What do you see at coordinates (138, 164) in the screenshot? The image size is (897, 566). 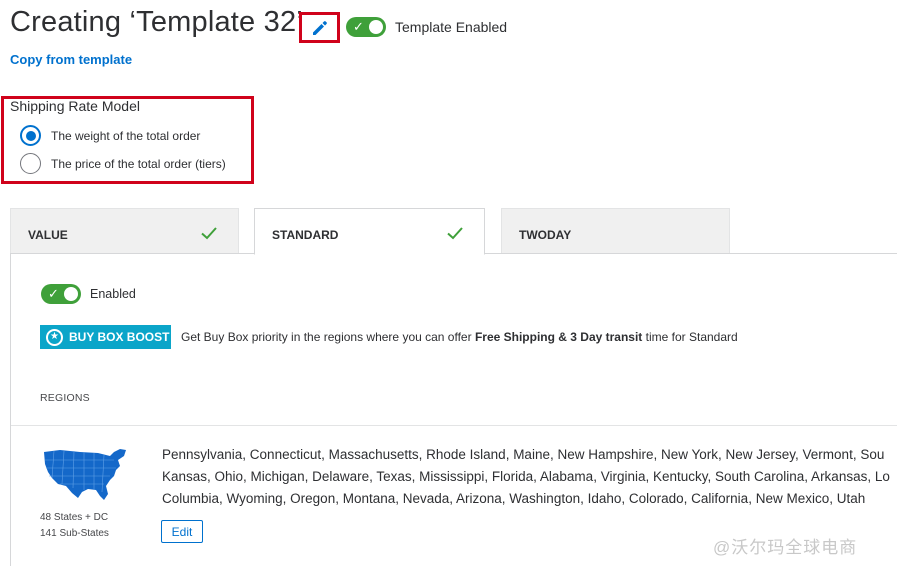 I see `radio-price-label: The price of the total order (tiers)` at bounding box center [138, 164].